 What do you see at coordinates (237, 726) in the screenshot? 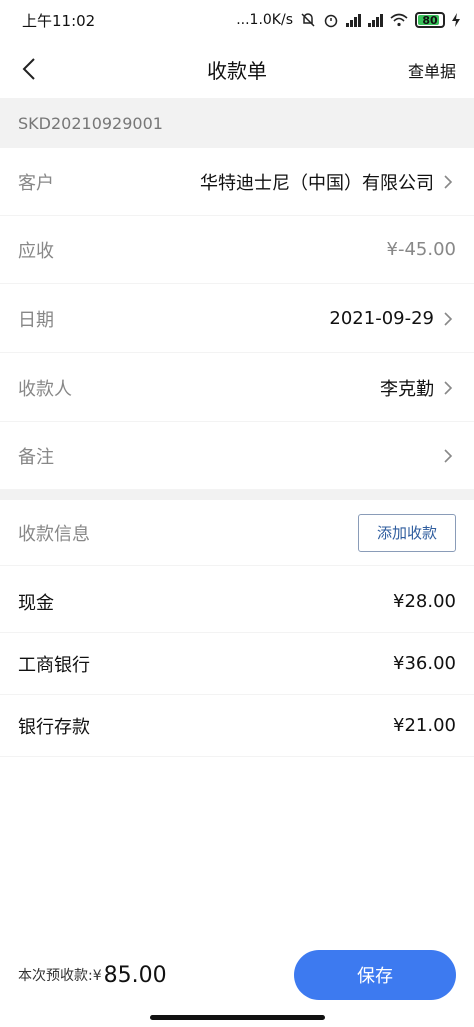
I see `payment-row: 银行存款 ¥21.00` at bounding box center [237, 726].